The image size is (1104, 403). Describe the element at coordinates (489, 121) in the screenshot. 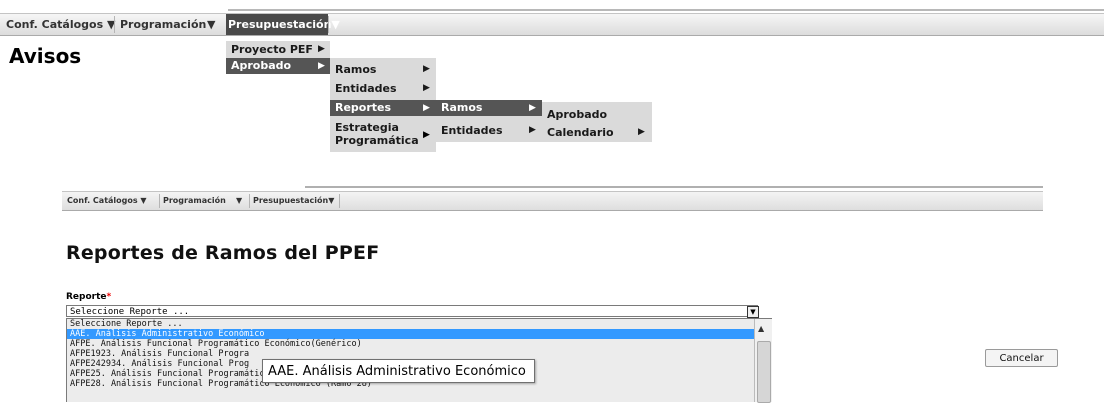

I see `reportes-submenu: Ramos ▶ Entidades ▶` at that location.